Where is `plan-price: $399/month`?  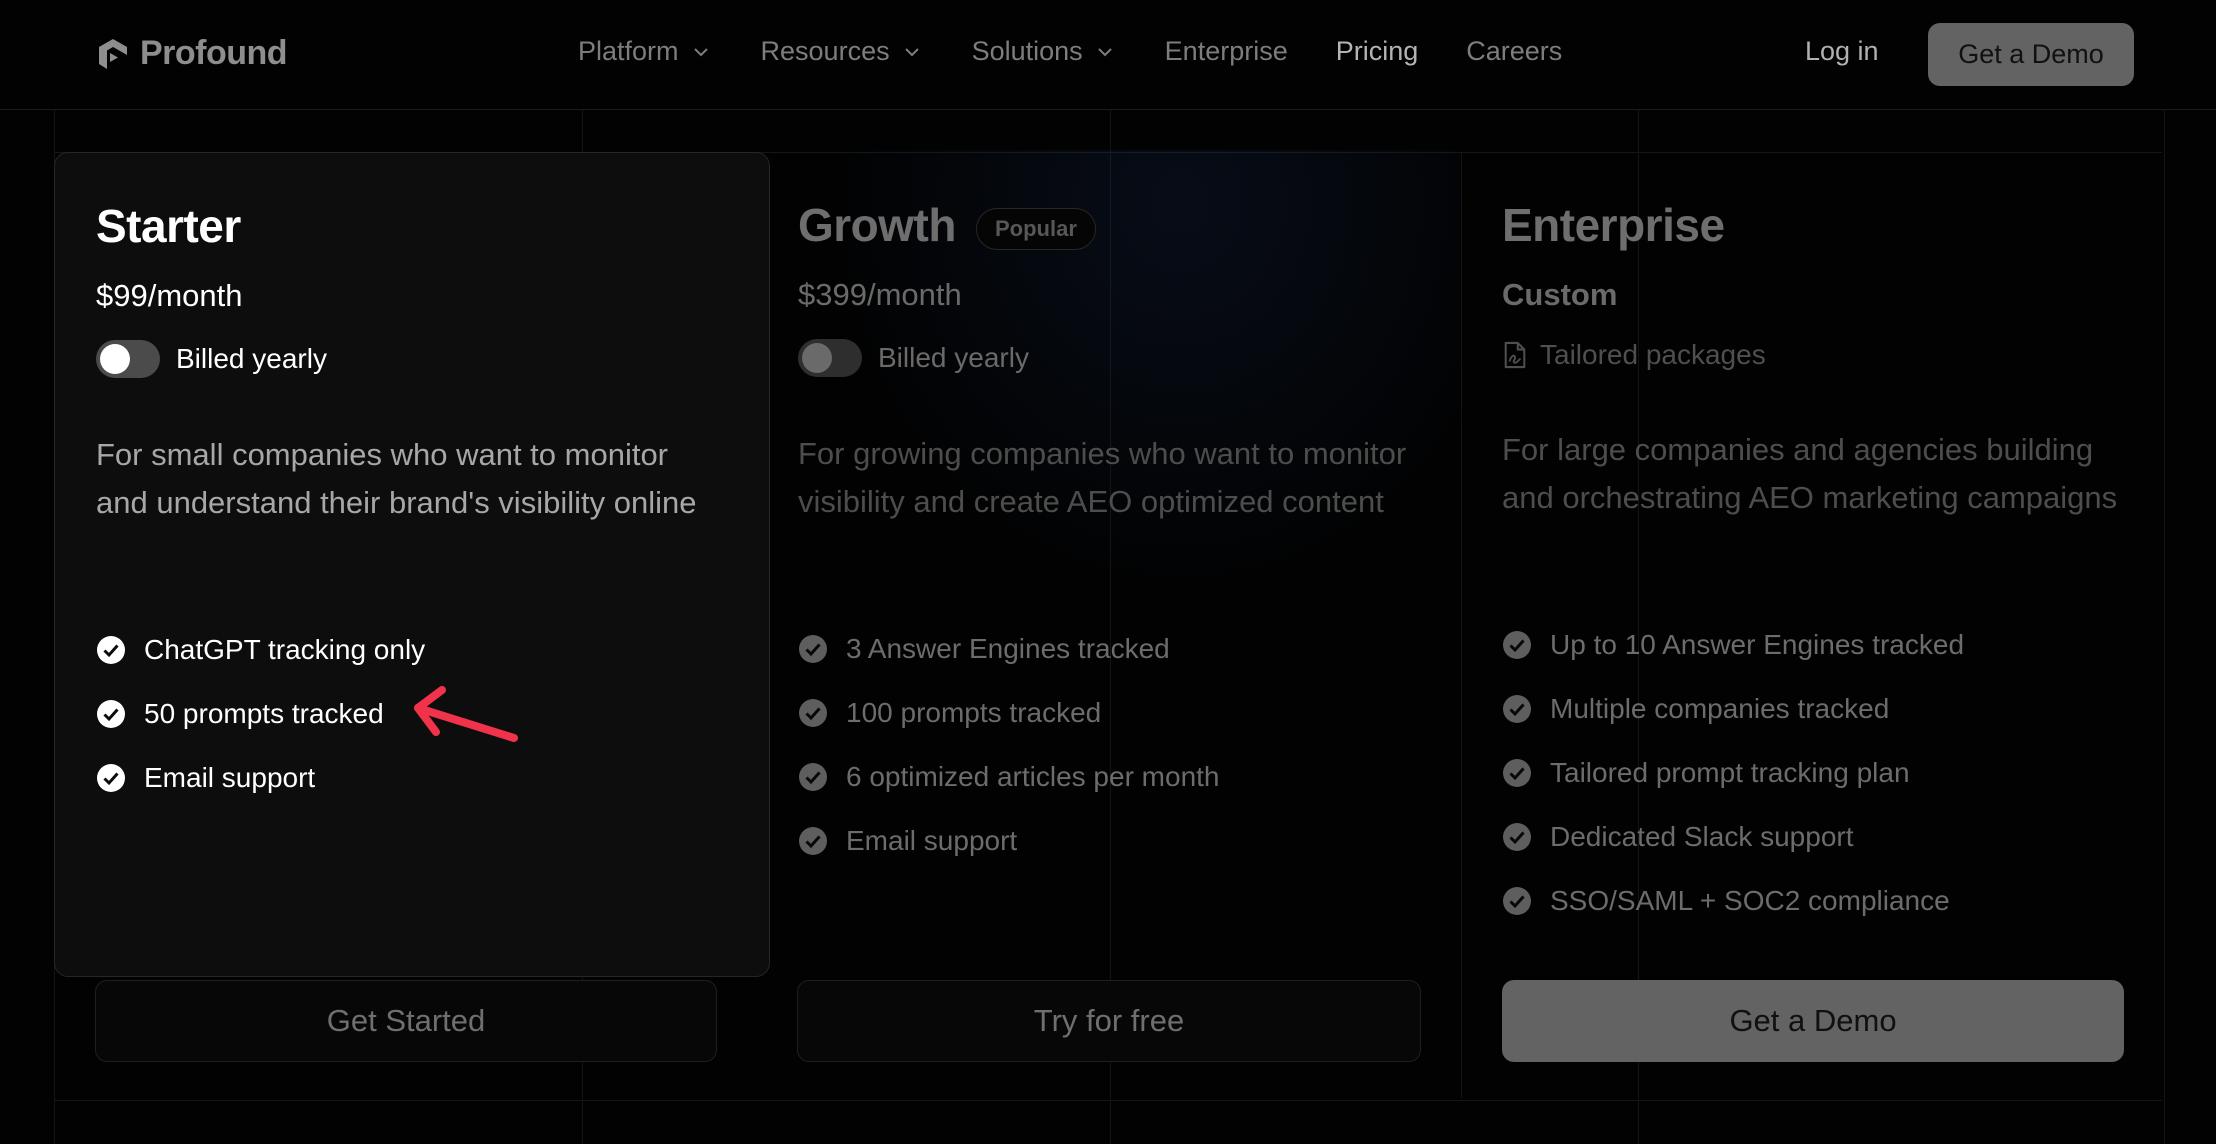 plan-price: $399/month is located at coordinates (880, 295).